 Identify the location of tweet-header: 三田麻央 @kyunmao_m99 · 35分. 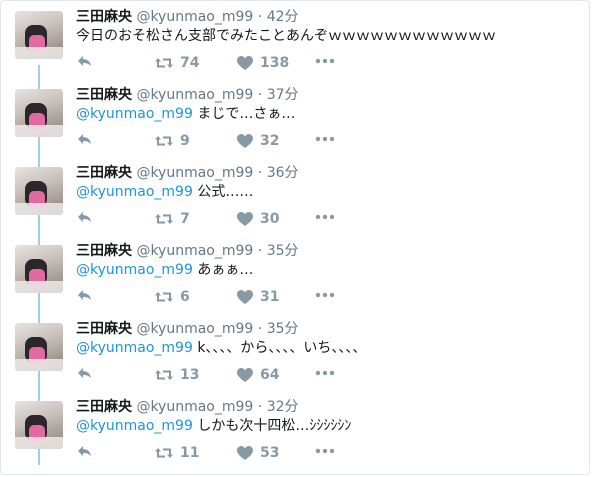
(187, 251).